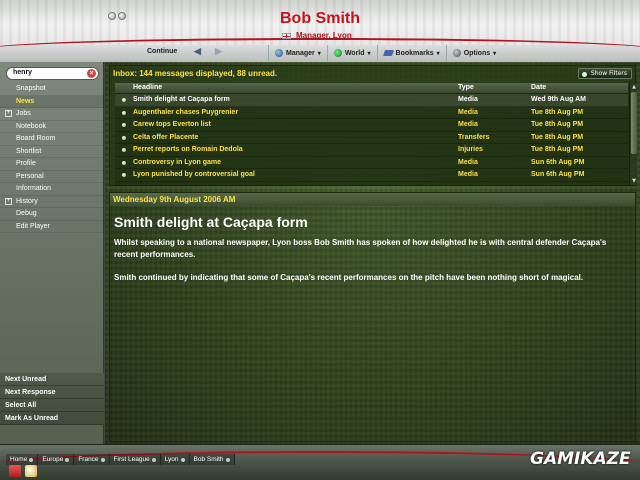  I want to click on select-all-button: Select All, so click(52, 405).